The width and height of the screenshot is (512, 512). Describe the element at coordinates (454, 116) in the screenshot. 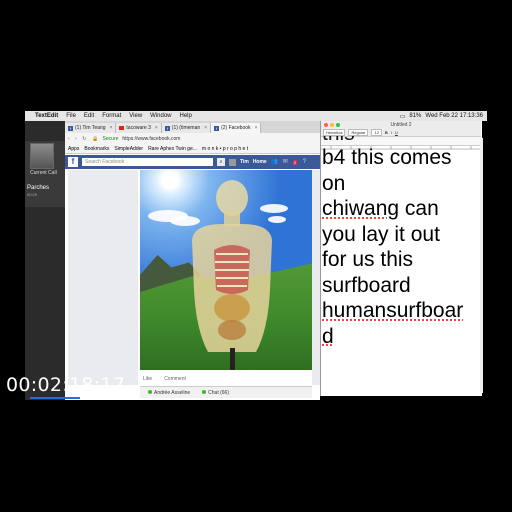

I see `menubar-clock: Wed Feb 22 17:13:36` at that location.